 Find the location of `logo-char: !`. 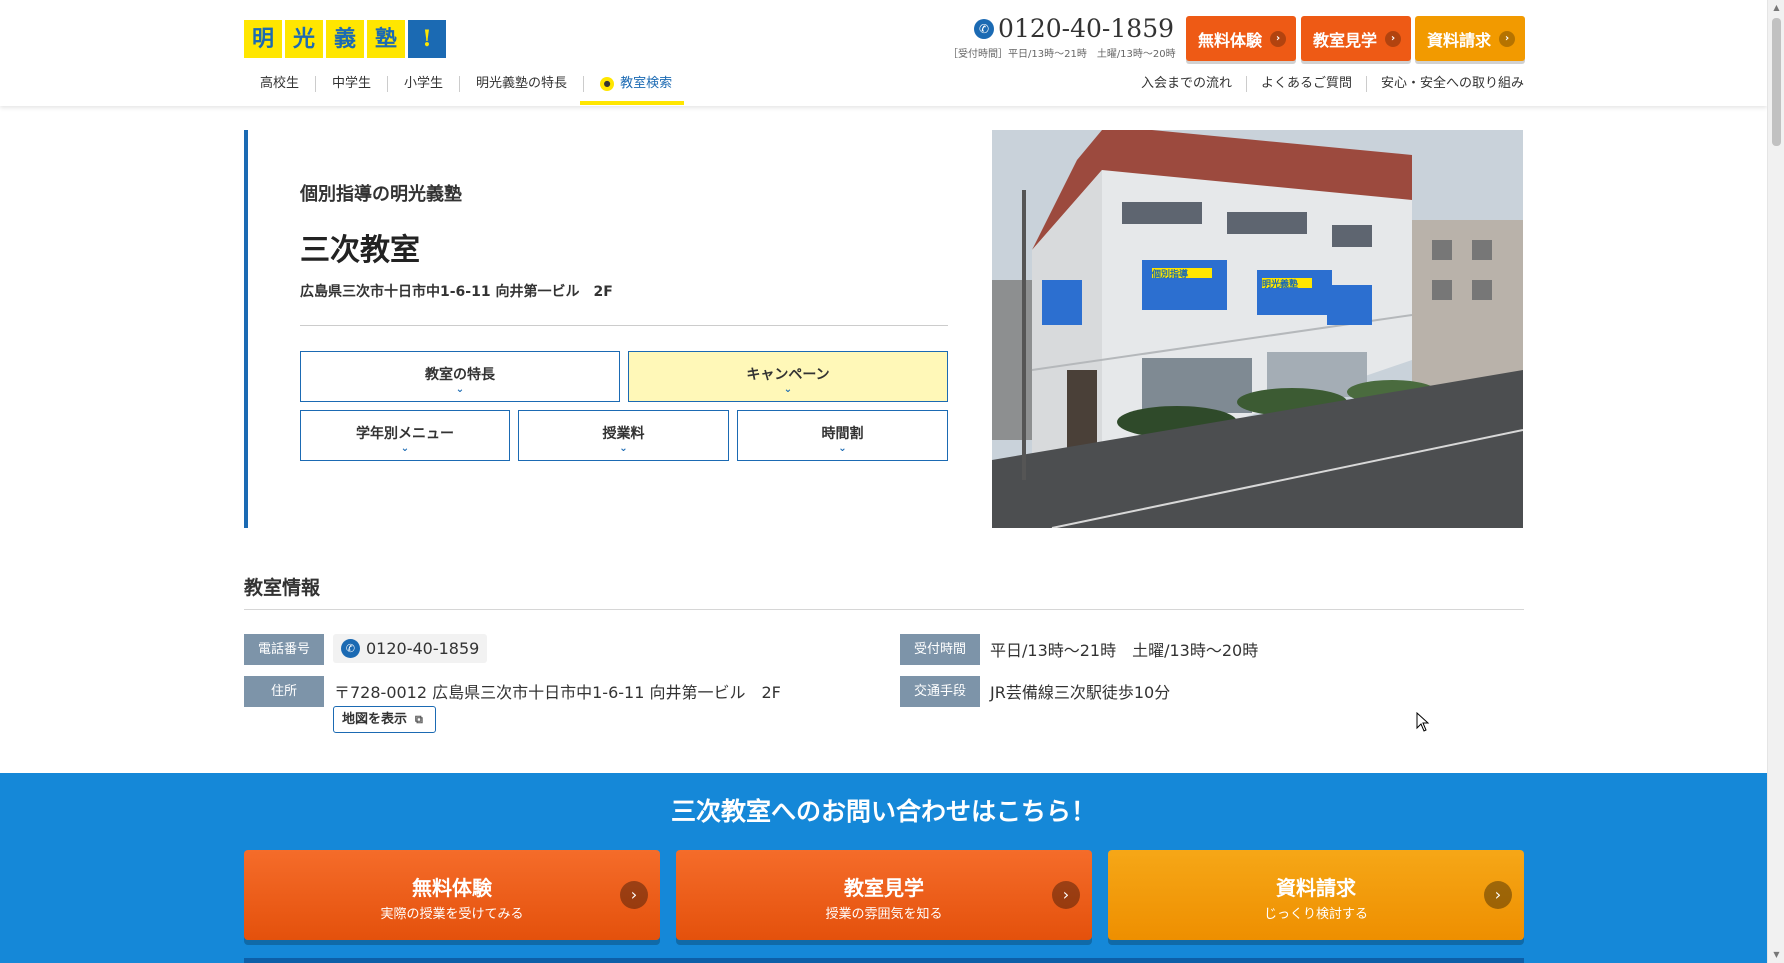

logo-char: ! is located at coordinates (427, 39).